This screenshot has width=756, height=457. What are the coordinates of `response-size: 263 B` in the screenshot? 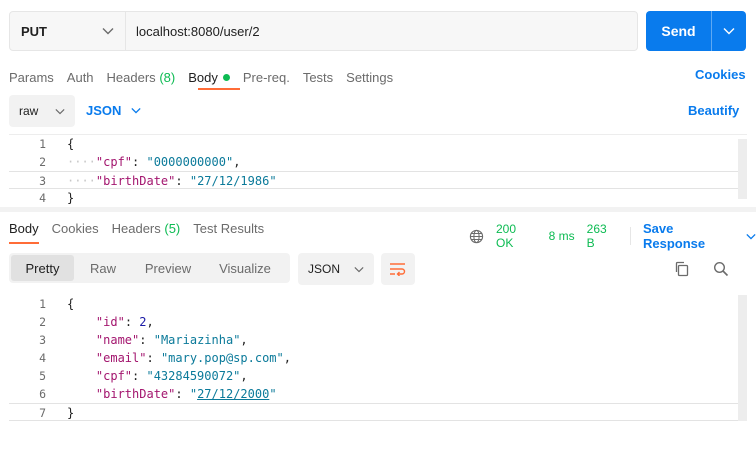 It's located at (602, 236).